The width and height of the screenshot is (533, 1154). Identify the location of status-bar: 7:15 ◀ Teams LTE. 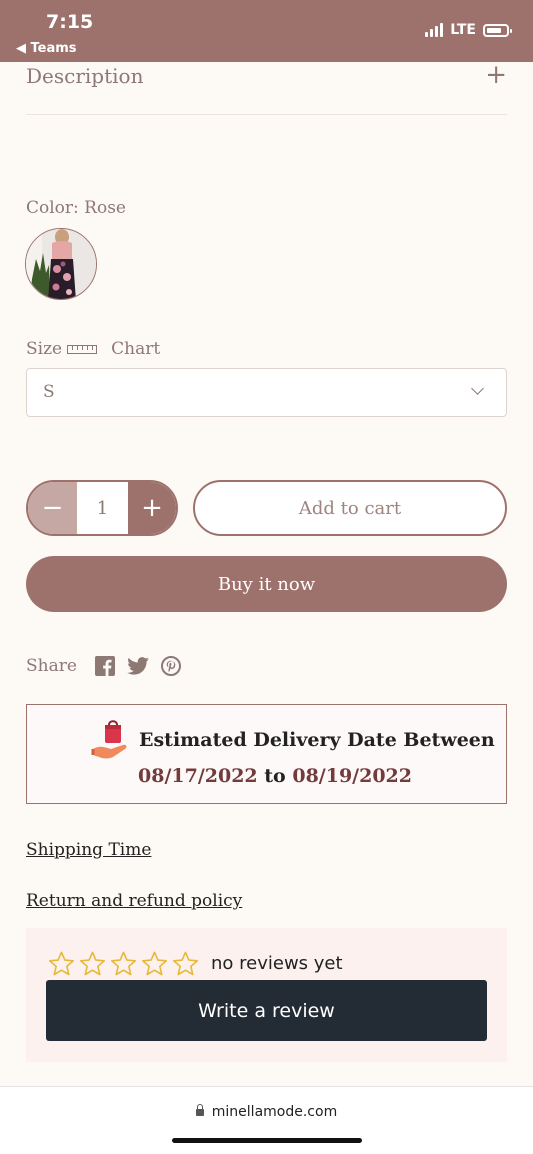
(266, 31).